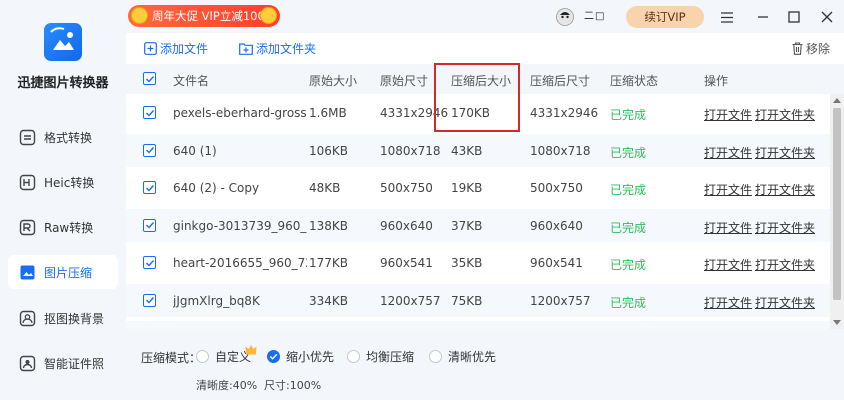  What do you see at coordinates (216, 188) in the screenshot?
I see `file-name: 640 (2) - Copy` at bounding box center [216, 188].